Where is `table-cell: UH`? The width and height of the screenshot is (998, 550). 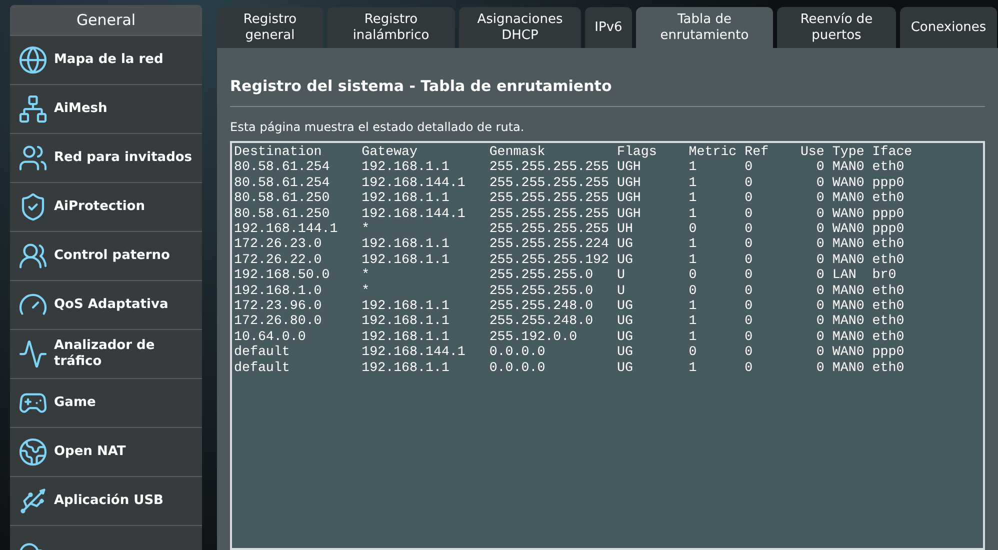
table-cell: UH is located at coordinates (624, 228).